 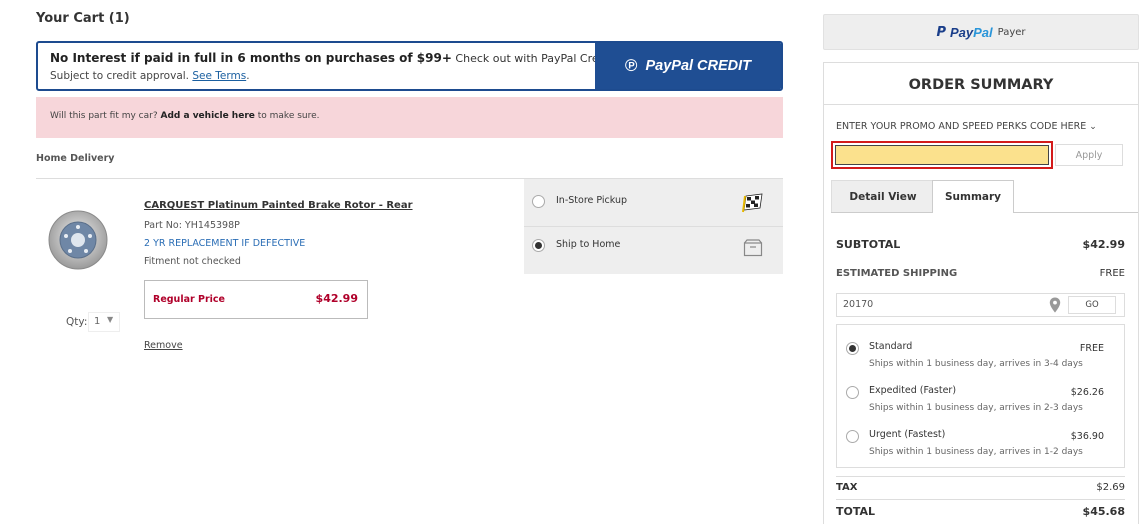 What do you see at coordinates (852, 436) in the screenshot?
I see `urgent-radio` at bounding box center [852, 436].